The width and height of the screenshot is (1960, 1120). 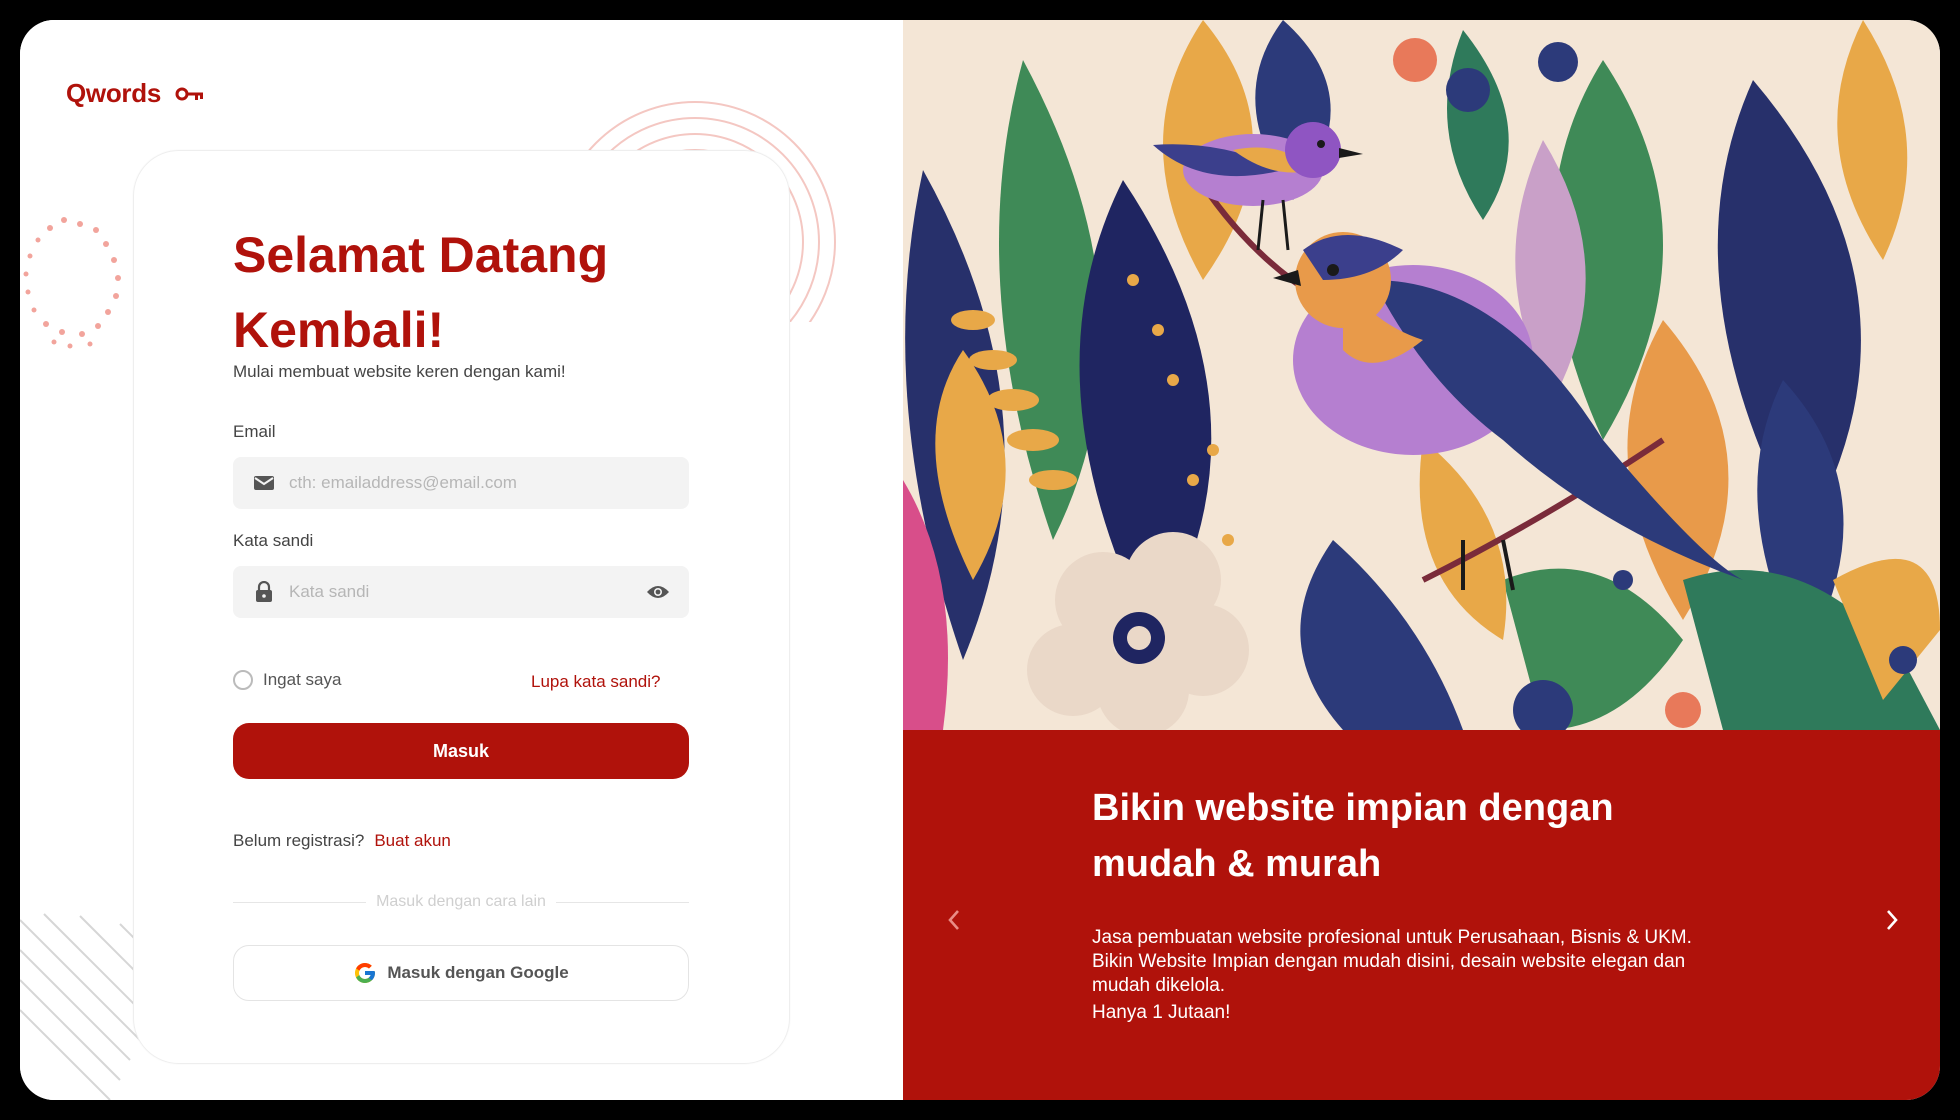 I want to click on eye-icon, so click(x=658, y=592).